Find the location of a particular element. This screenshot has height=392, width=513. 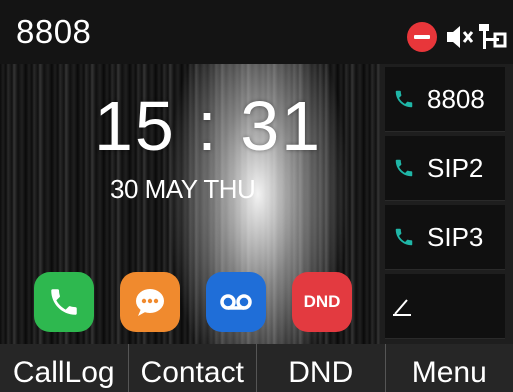

edit-icon is located at coordinates (402, 307).